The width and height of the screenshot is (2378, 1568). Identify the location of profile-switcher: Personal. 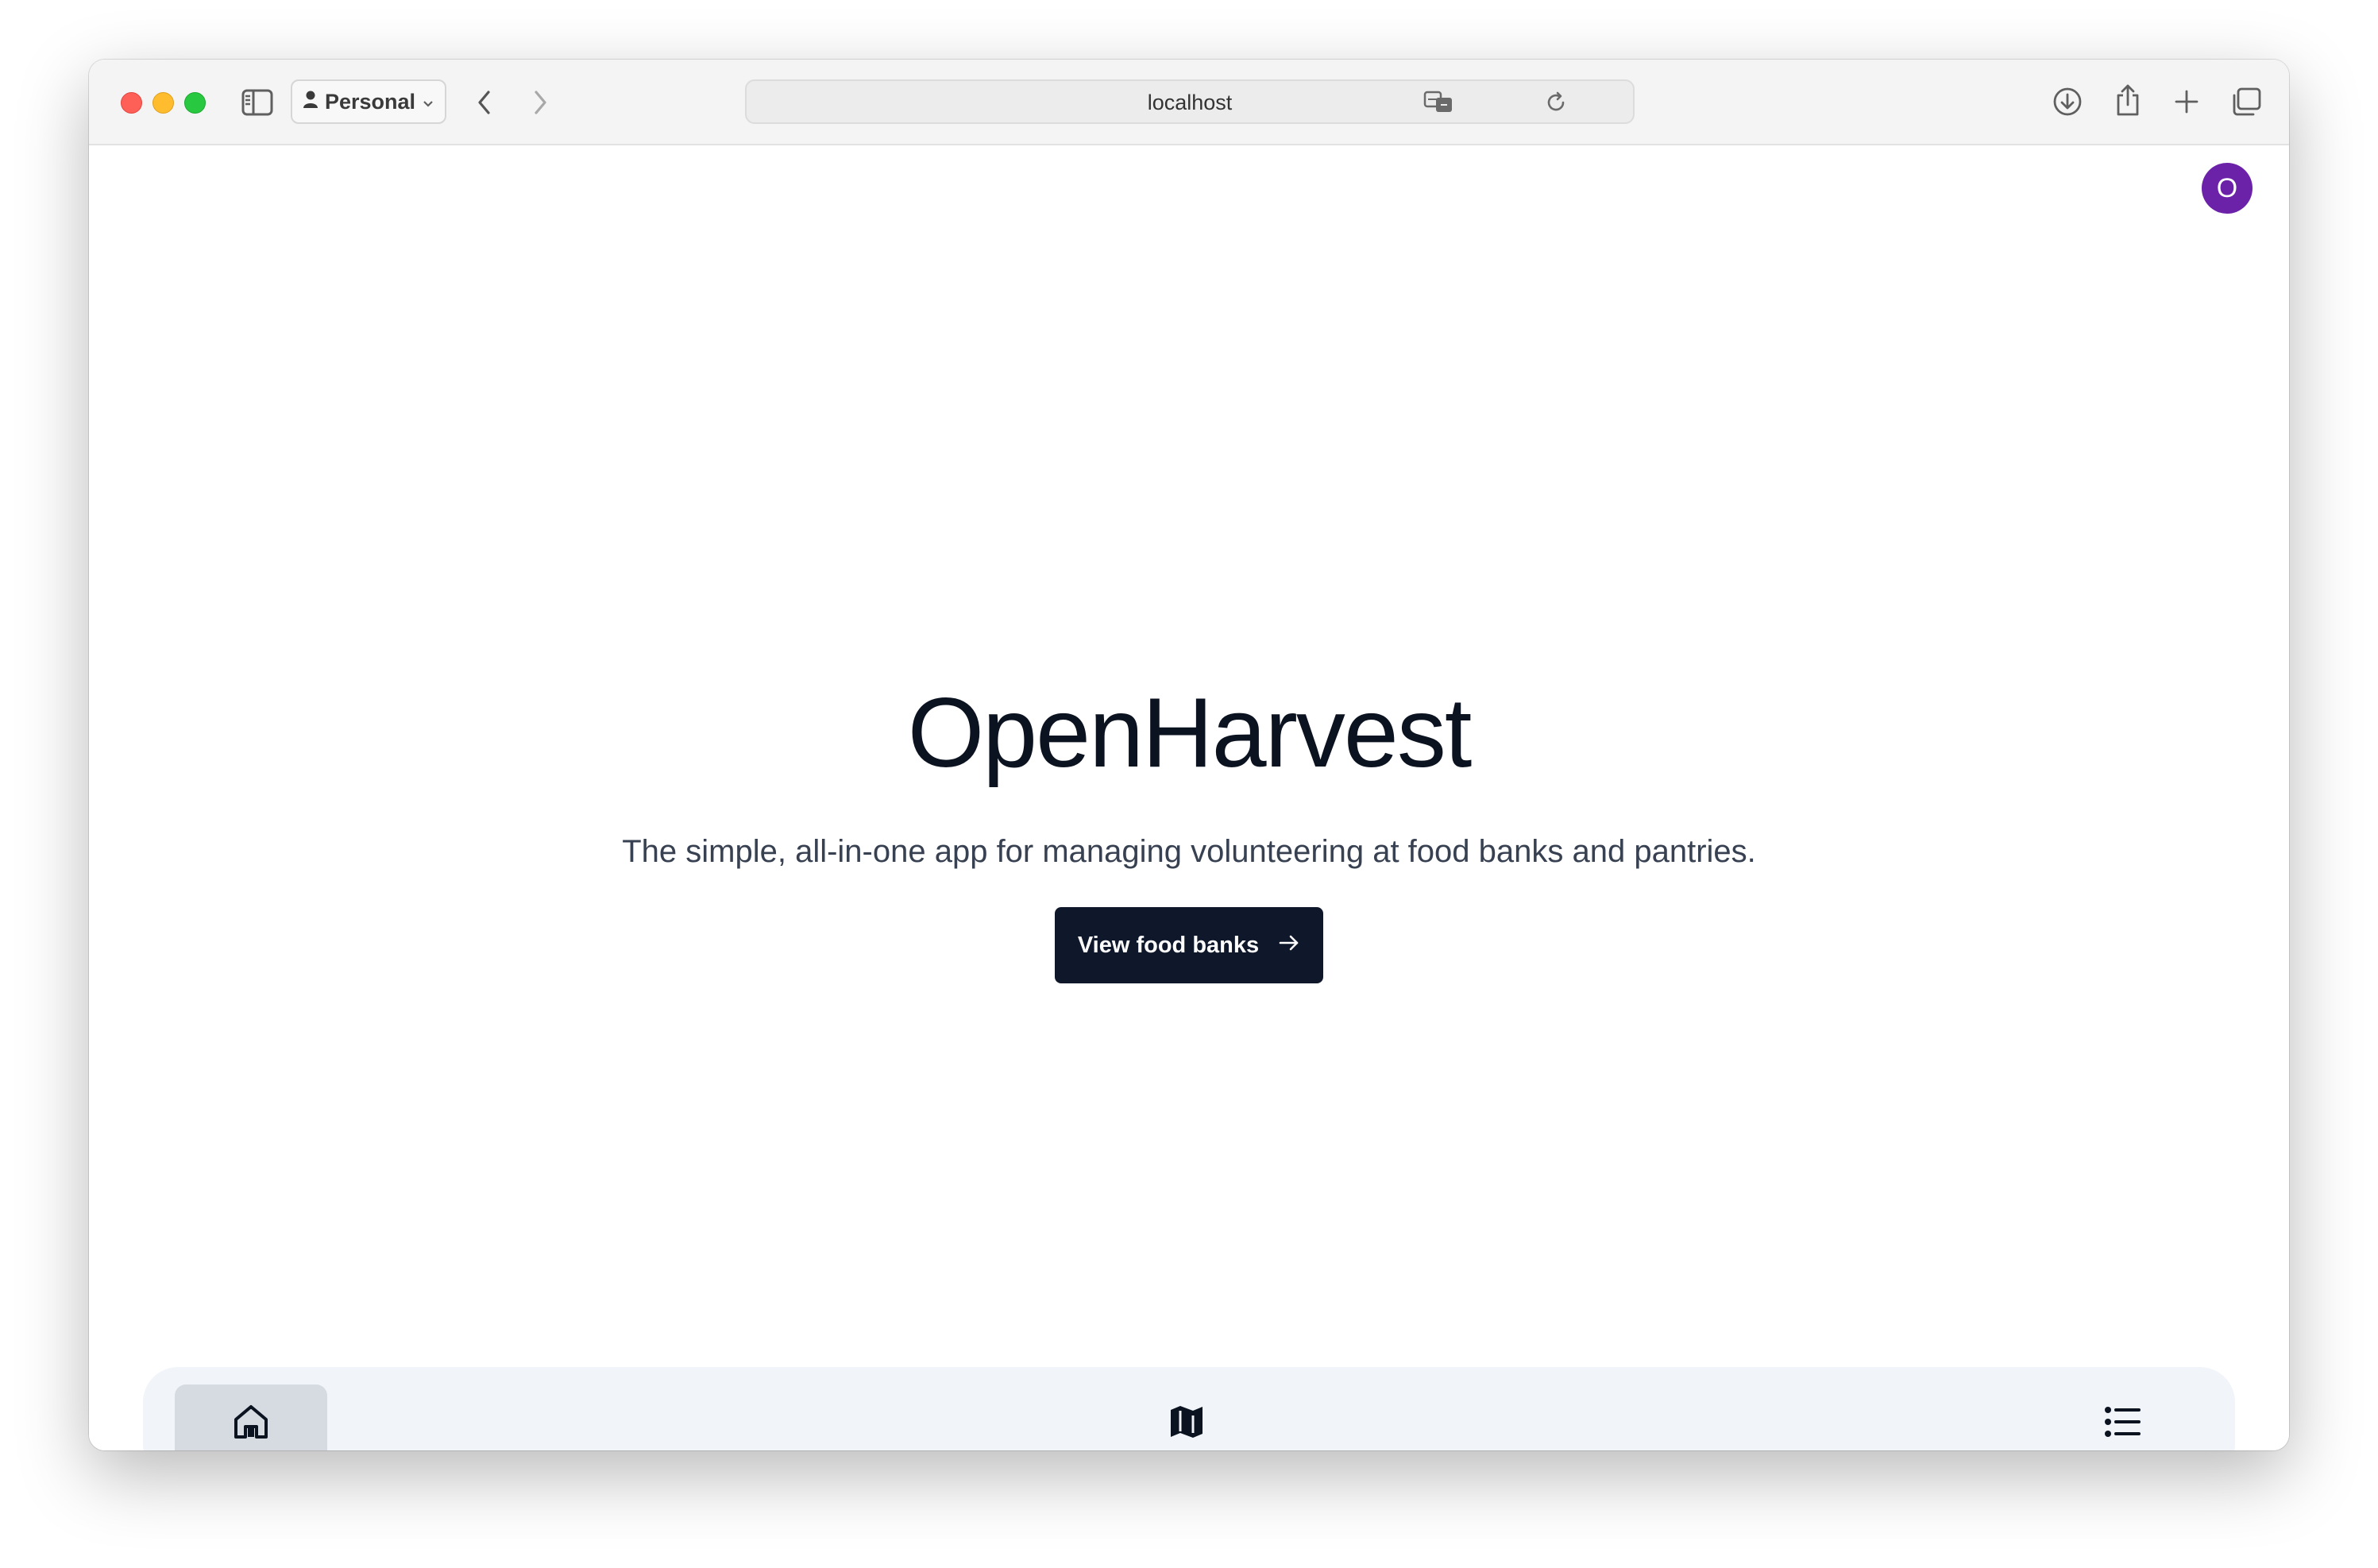
(368, 101).